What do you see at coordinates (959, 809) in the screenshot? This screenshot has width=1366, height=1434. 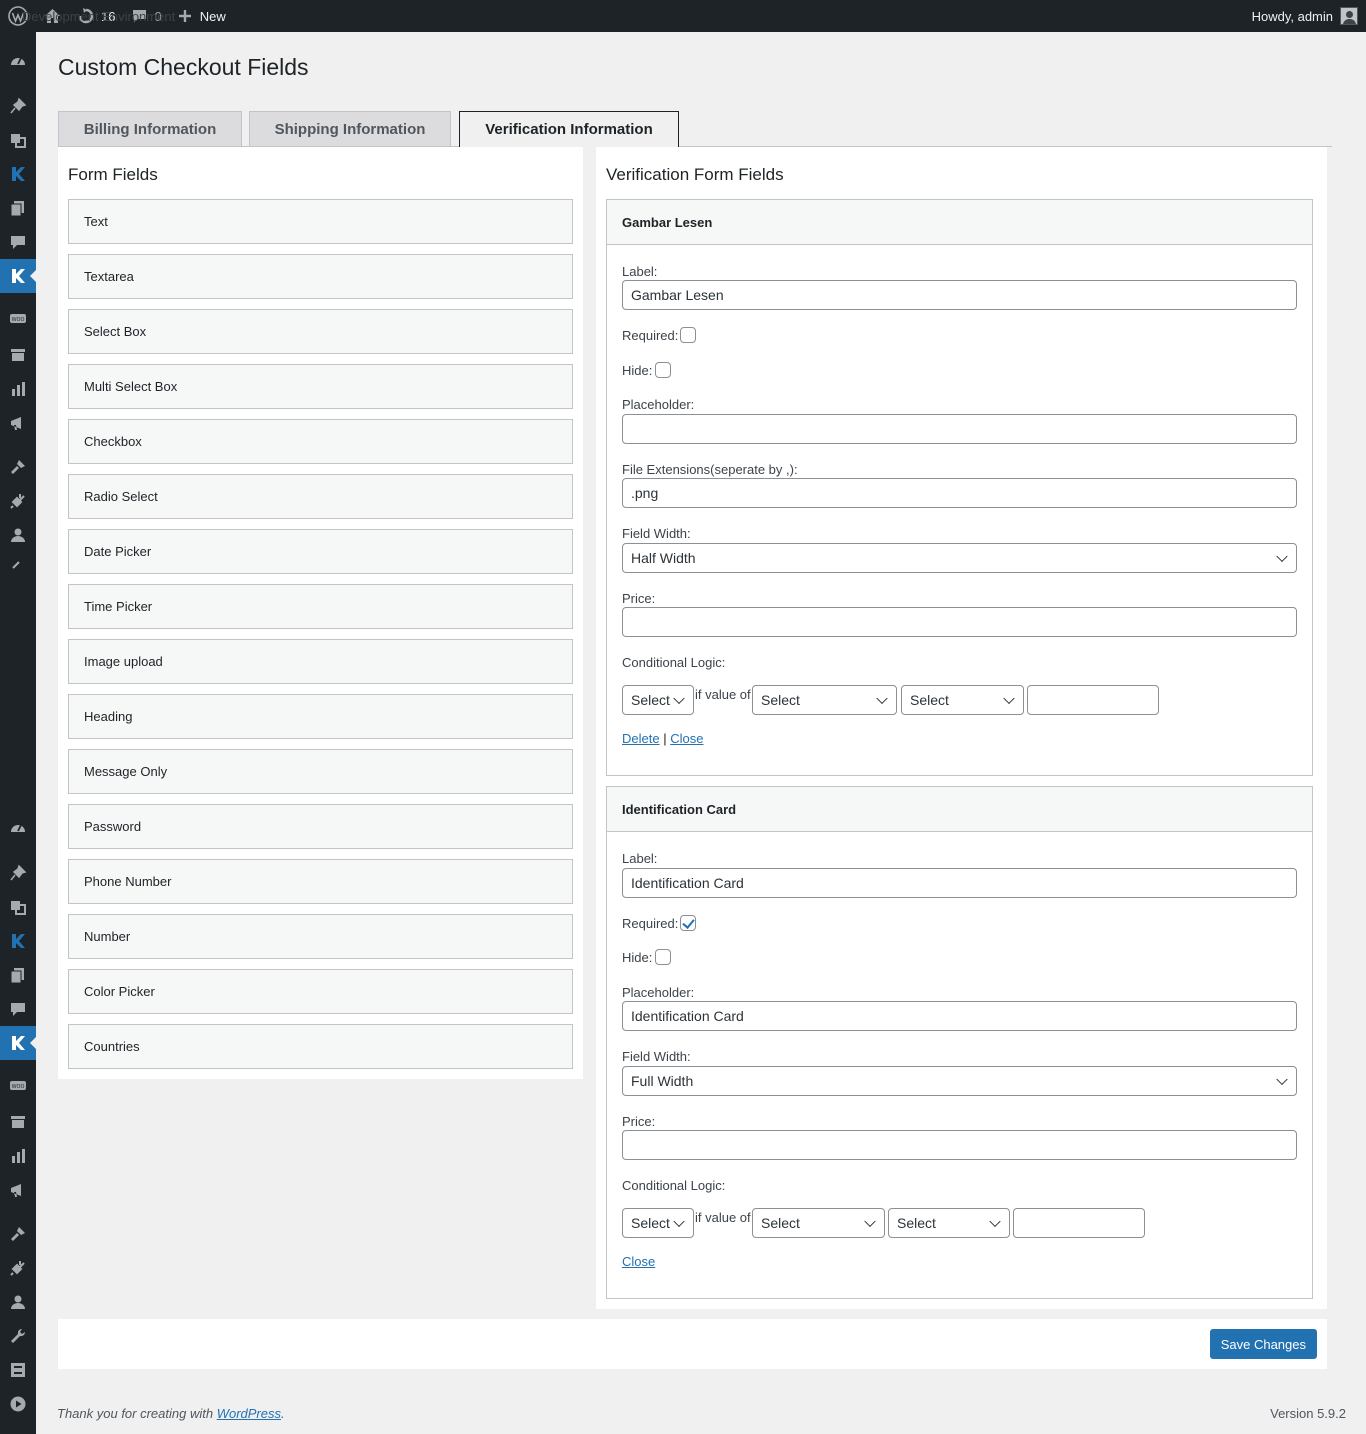 I see `card-header: Identification Card` at bounding box center [959, 809].